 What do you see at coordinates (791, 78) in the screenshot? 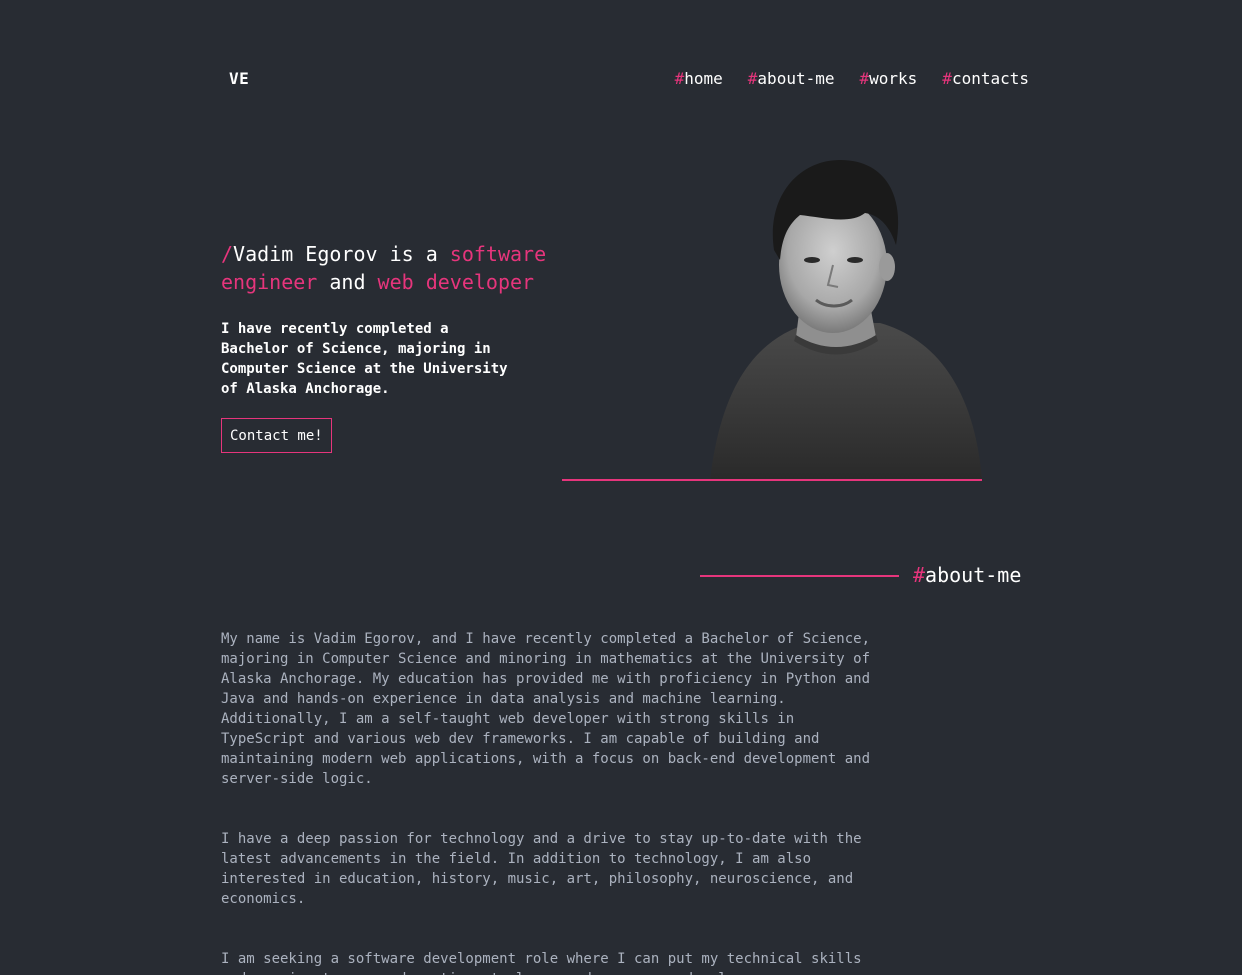
I see `nav-about-me: #about-me` at bounding box center [791, 78].